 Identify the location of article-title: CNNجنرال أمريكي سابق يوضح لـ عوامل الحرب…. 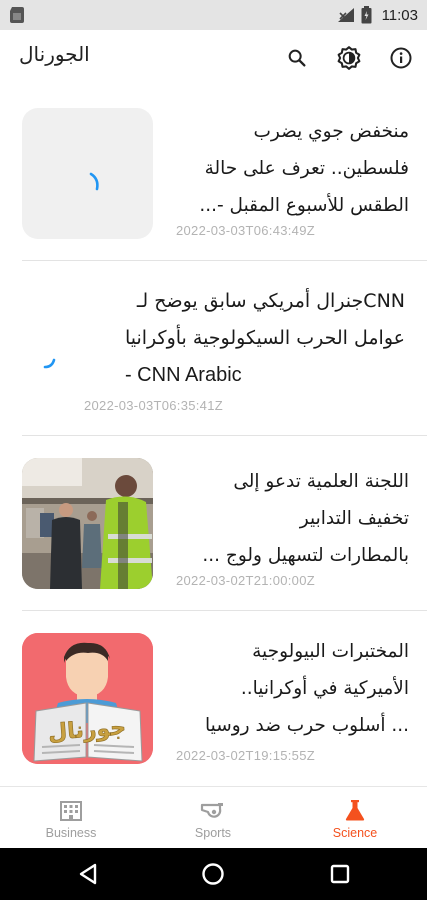
(265, 338).